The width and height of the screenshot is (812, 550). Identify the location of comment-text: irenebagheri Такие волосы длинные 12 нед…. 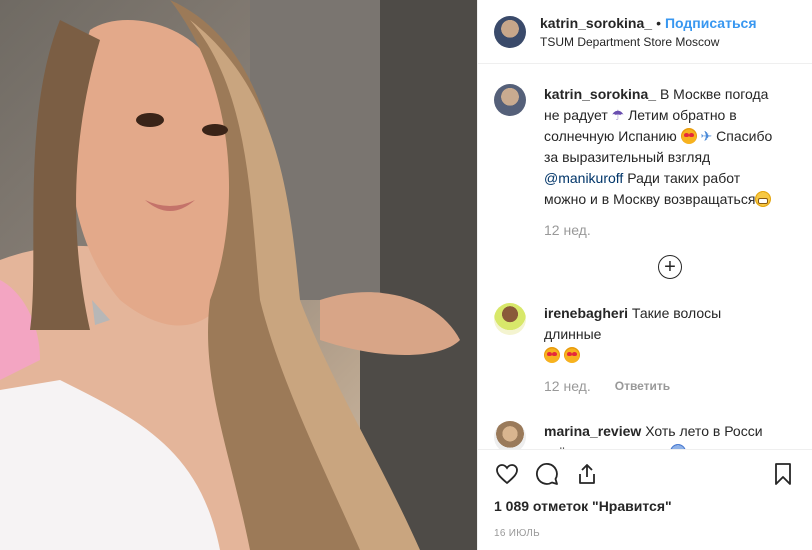
(661, 350).